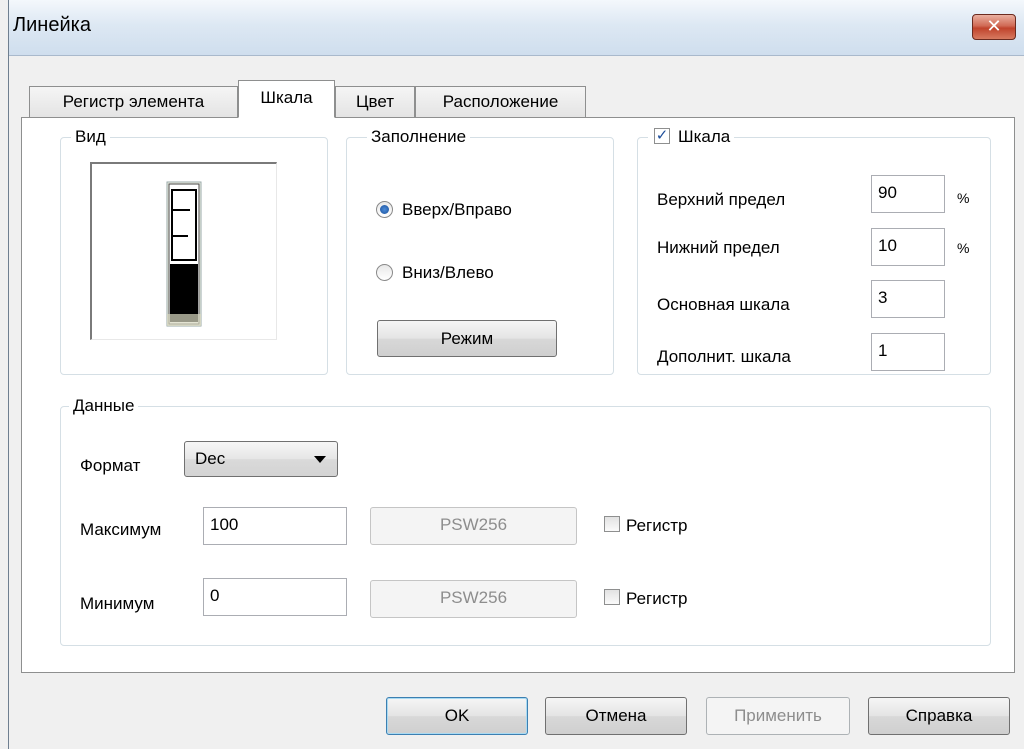 The height and width of the screenshot is (749, 1024). What do you see at coordinates (275, 597) in the screenshot?
I see `min-input: 0` at bounding box center [275, 597].